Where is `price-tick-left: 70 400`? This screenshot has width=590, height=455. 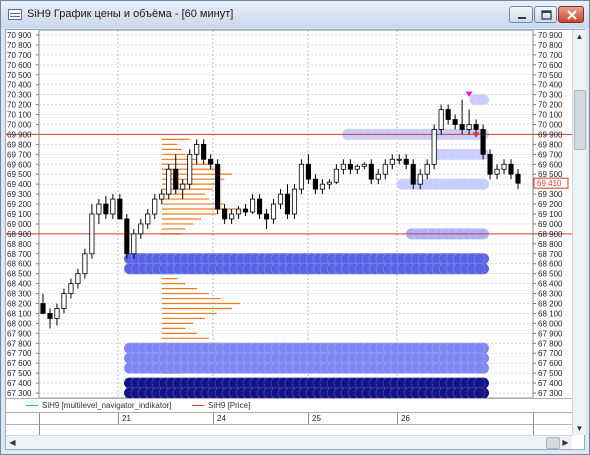
price-tick-left: 70 400 is located at coordinates (19, 85).